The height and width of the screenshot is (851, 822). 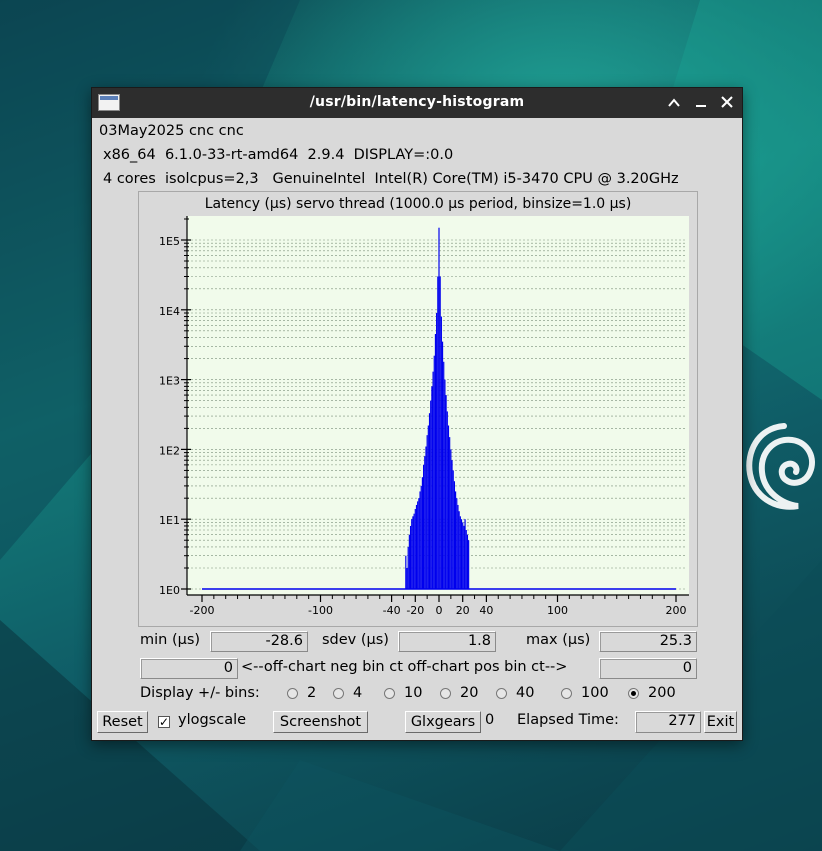 I want to click on x-tick-label: -20, so click(x=415, y=610).